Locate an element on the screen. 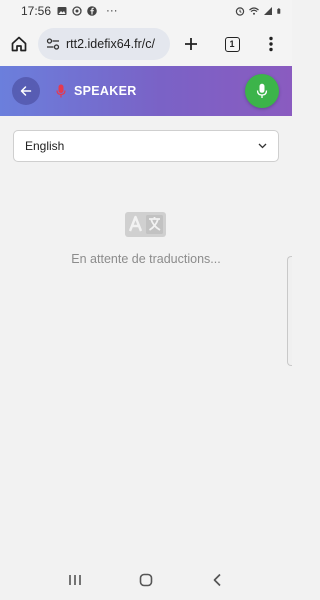  status-left-icons: ··· is located at coordinates (87, 11).